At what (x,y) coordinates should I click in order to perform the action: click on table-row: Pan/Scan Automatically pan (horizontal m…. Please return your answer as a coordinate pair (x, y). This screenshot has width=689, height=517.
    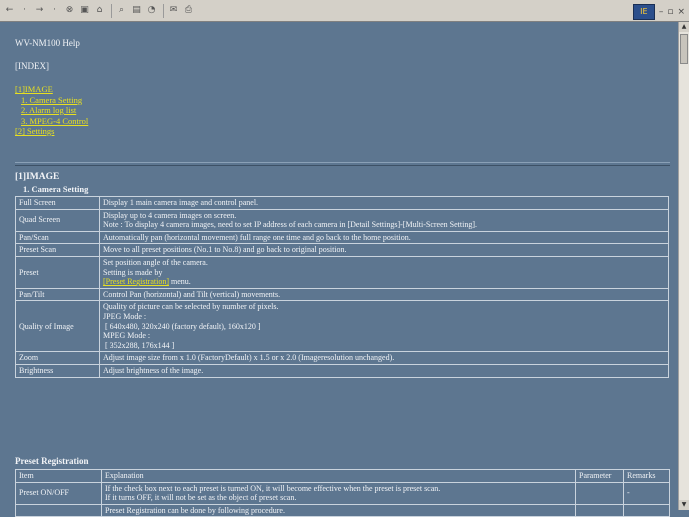
    Looking at the image, I should click on (342, 237).